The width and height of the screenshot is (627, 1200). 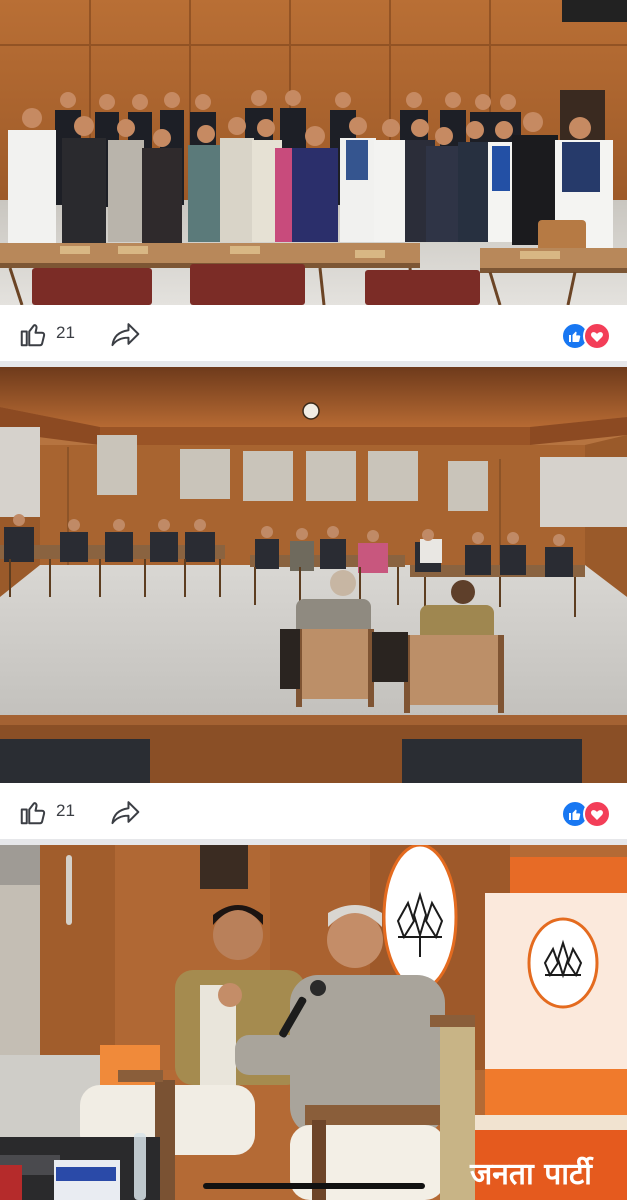 I want to click on banner-text: जनता पार्टी, so click(x=531, y=1174).